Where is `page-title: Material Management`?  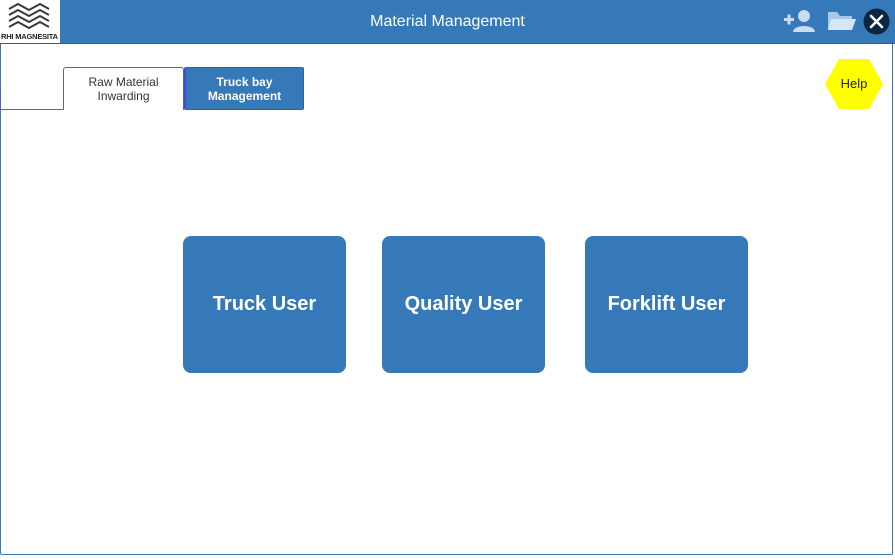
page-title: Material Management is located at coordinates (447, 21).